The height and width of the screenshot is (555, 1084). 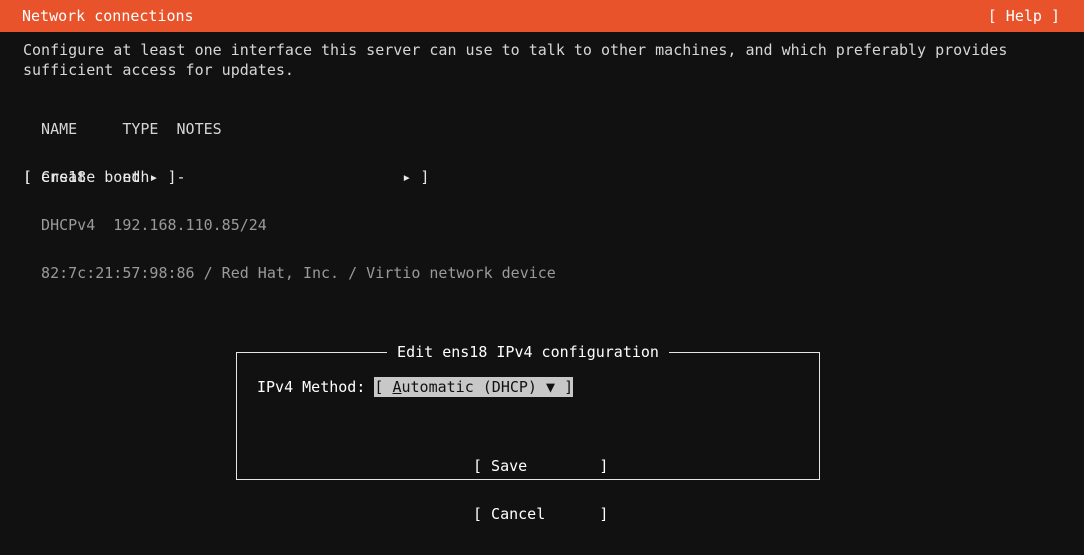 I want to click on create-bond-button: [ Create bond ▸ ], so click(x=100, y=177).